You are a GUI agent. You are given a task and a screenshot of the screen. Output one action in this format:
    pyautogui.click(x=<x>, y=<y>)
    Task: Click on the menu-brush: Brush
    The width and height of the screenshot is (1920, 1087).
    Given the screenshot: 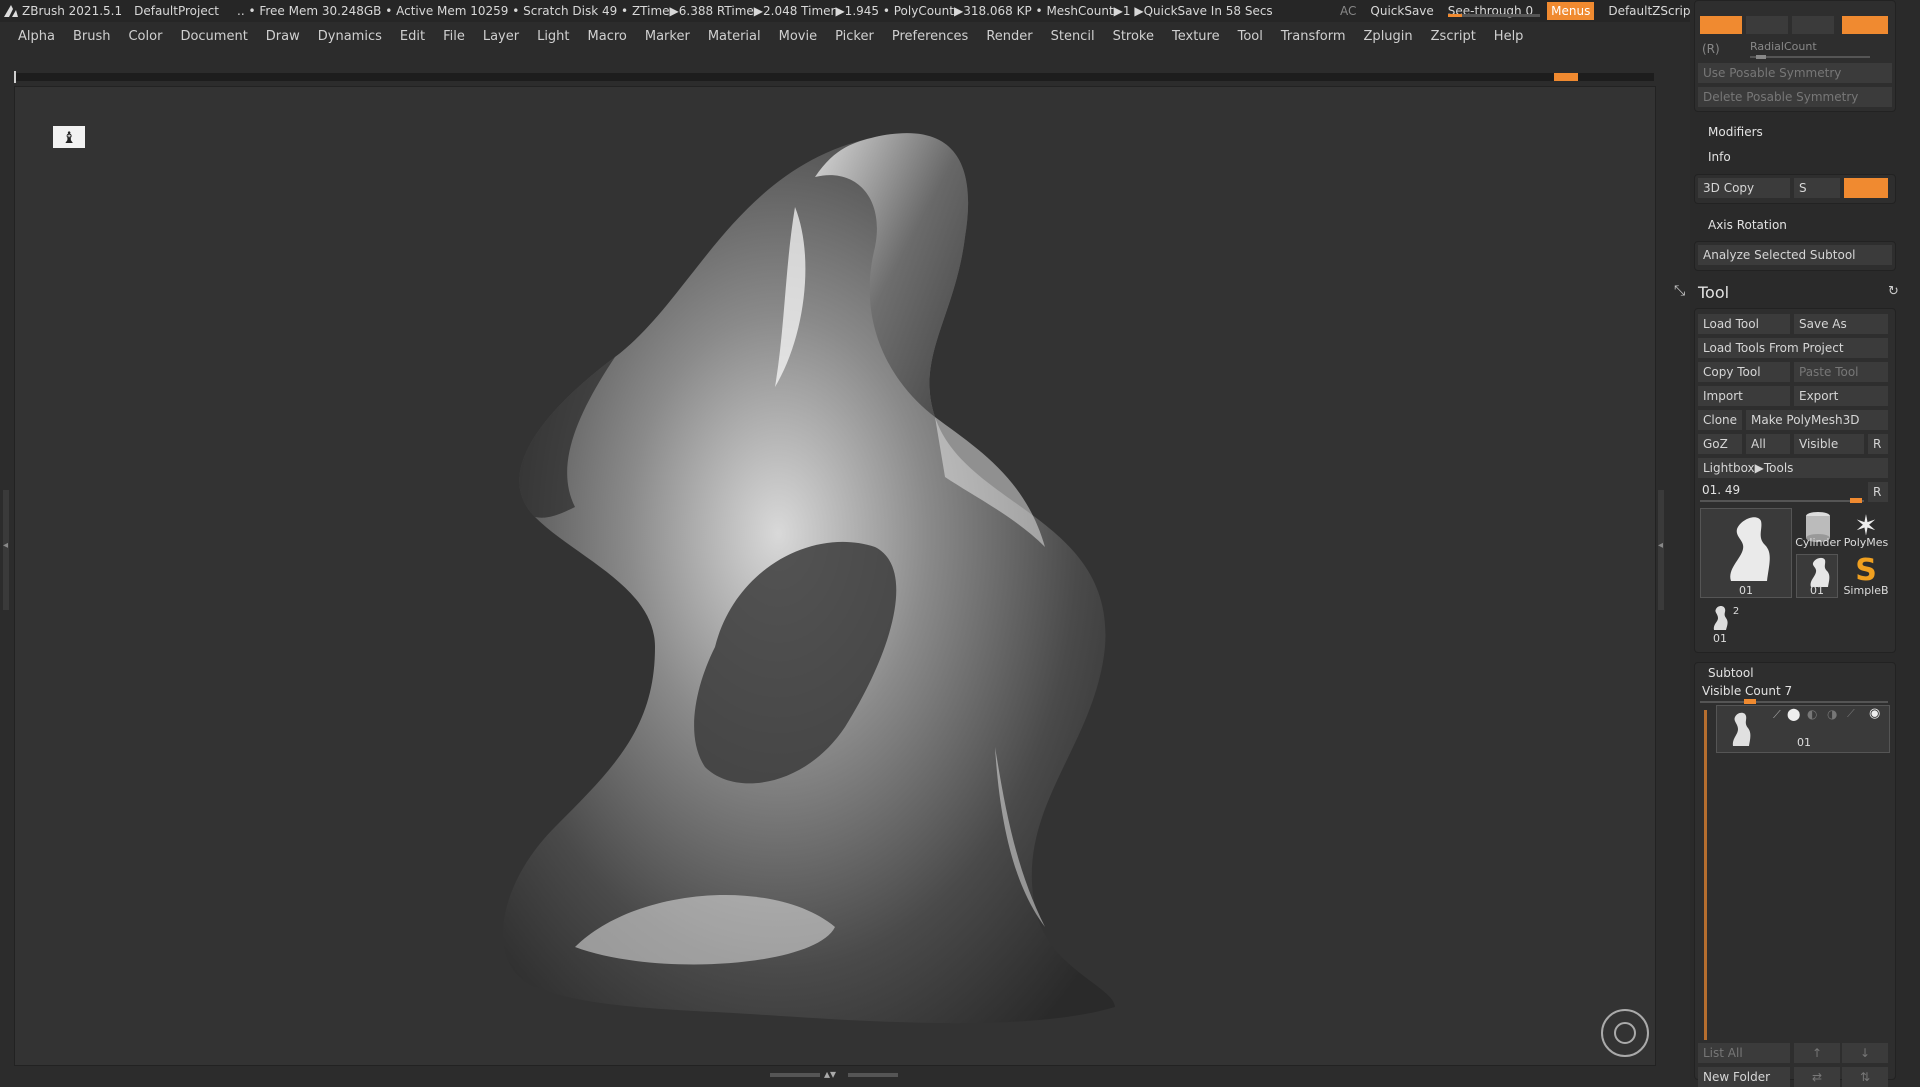 What is the action you would take?
    pyautogui.click(x=92, y=36)
    